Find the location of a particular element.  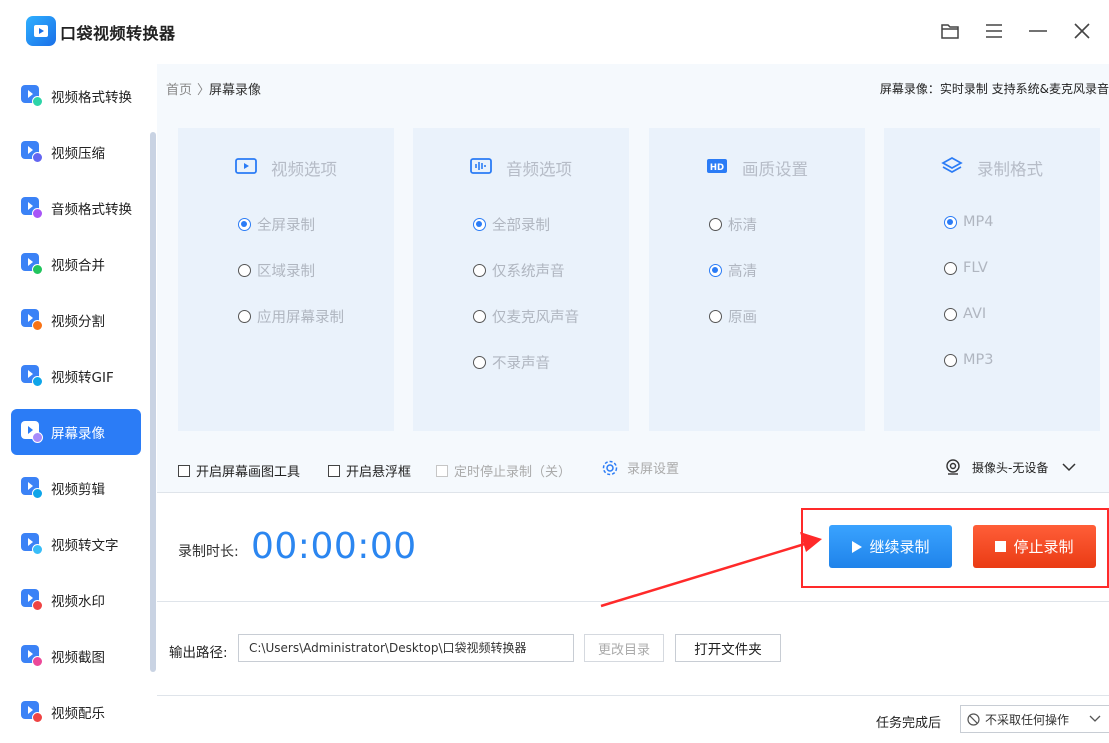

menu-icon is located at coordinates (994, 31).